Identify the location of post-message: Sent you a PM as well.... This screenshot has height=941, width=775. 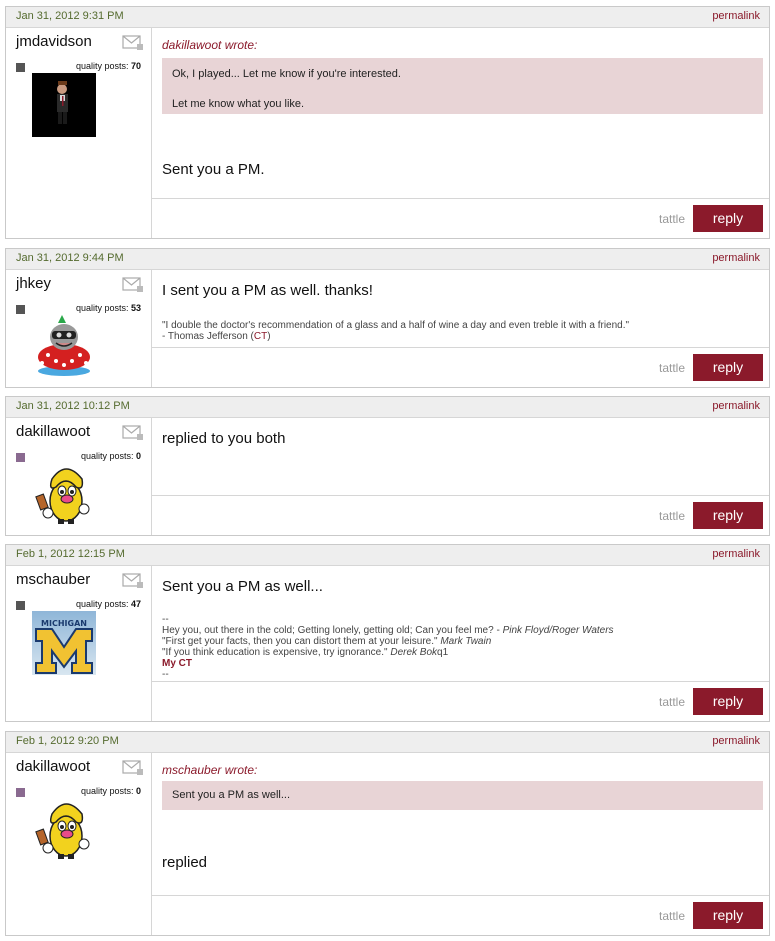
(242, 586).